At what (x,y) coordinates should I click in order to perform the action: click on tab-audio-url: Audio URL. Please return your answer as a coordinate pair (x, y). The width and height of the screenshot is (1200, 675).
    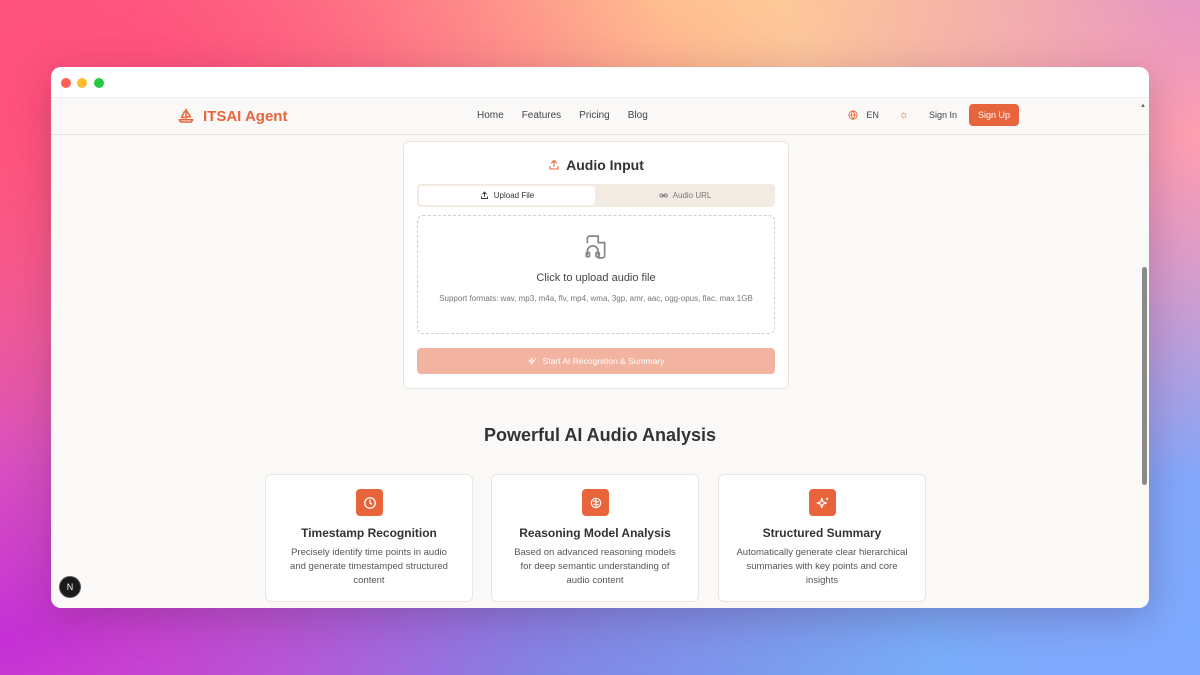
    Looking at the image, I should click on (685, 195).